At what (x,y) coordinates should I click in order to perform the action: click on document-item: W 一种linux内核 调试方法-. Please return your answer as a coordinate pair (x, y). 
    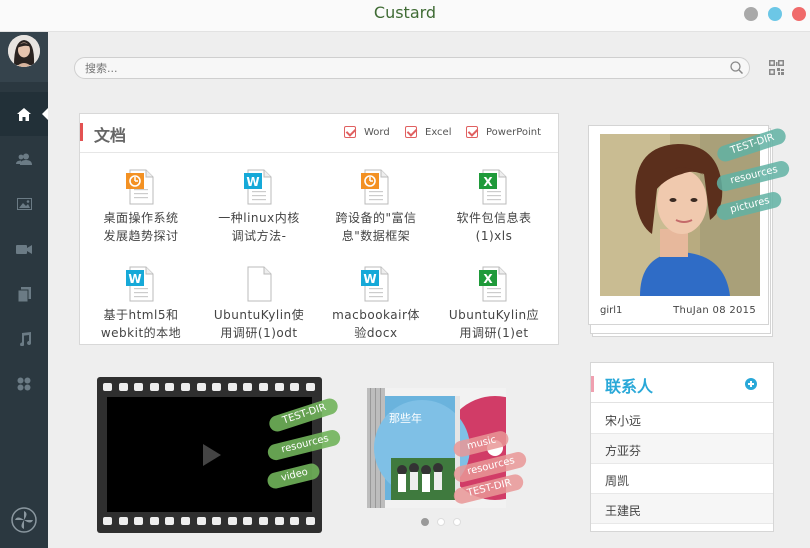
    Looking at the image, I should click on (259, 207).